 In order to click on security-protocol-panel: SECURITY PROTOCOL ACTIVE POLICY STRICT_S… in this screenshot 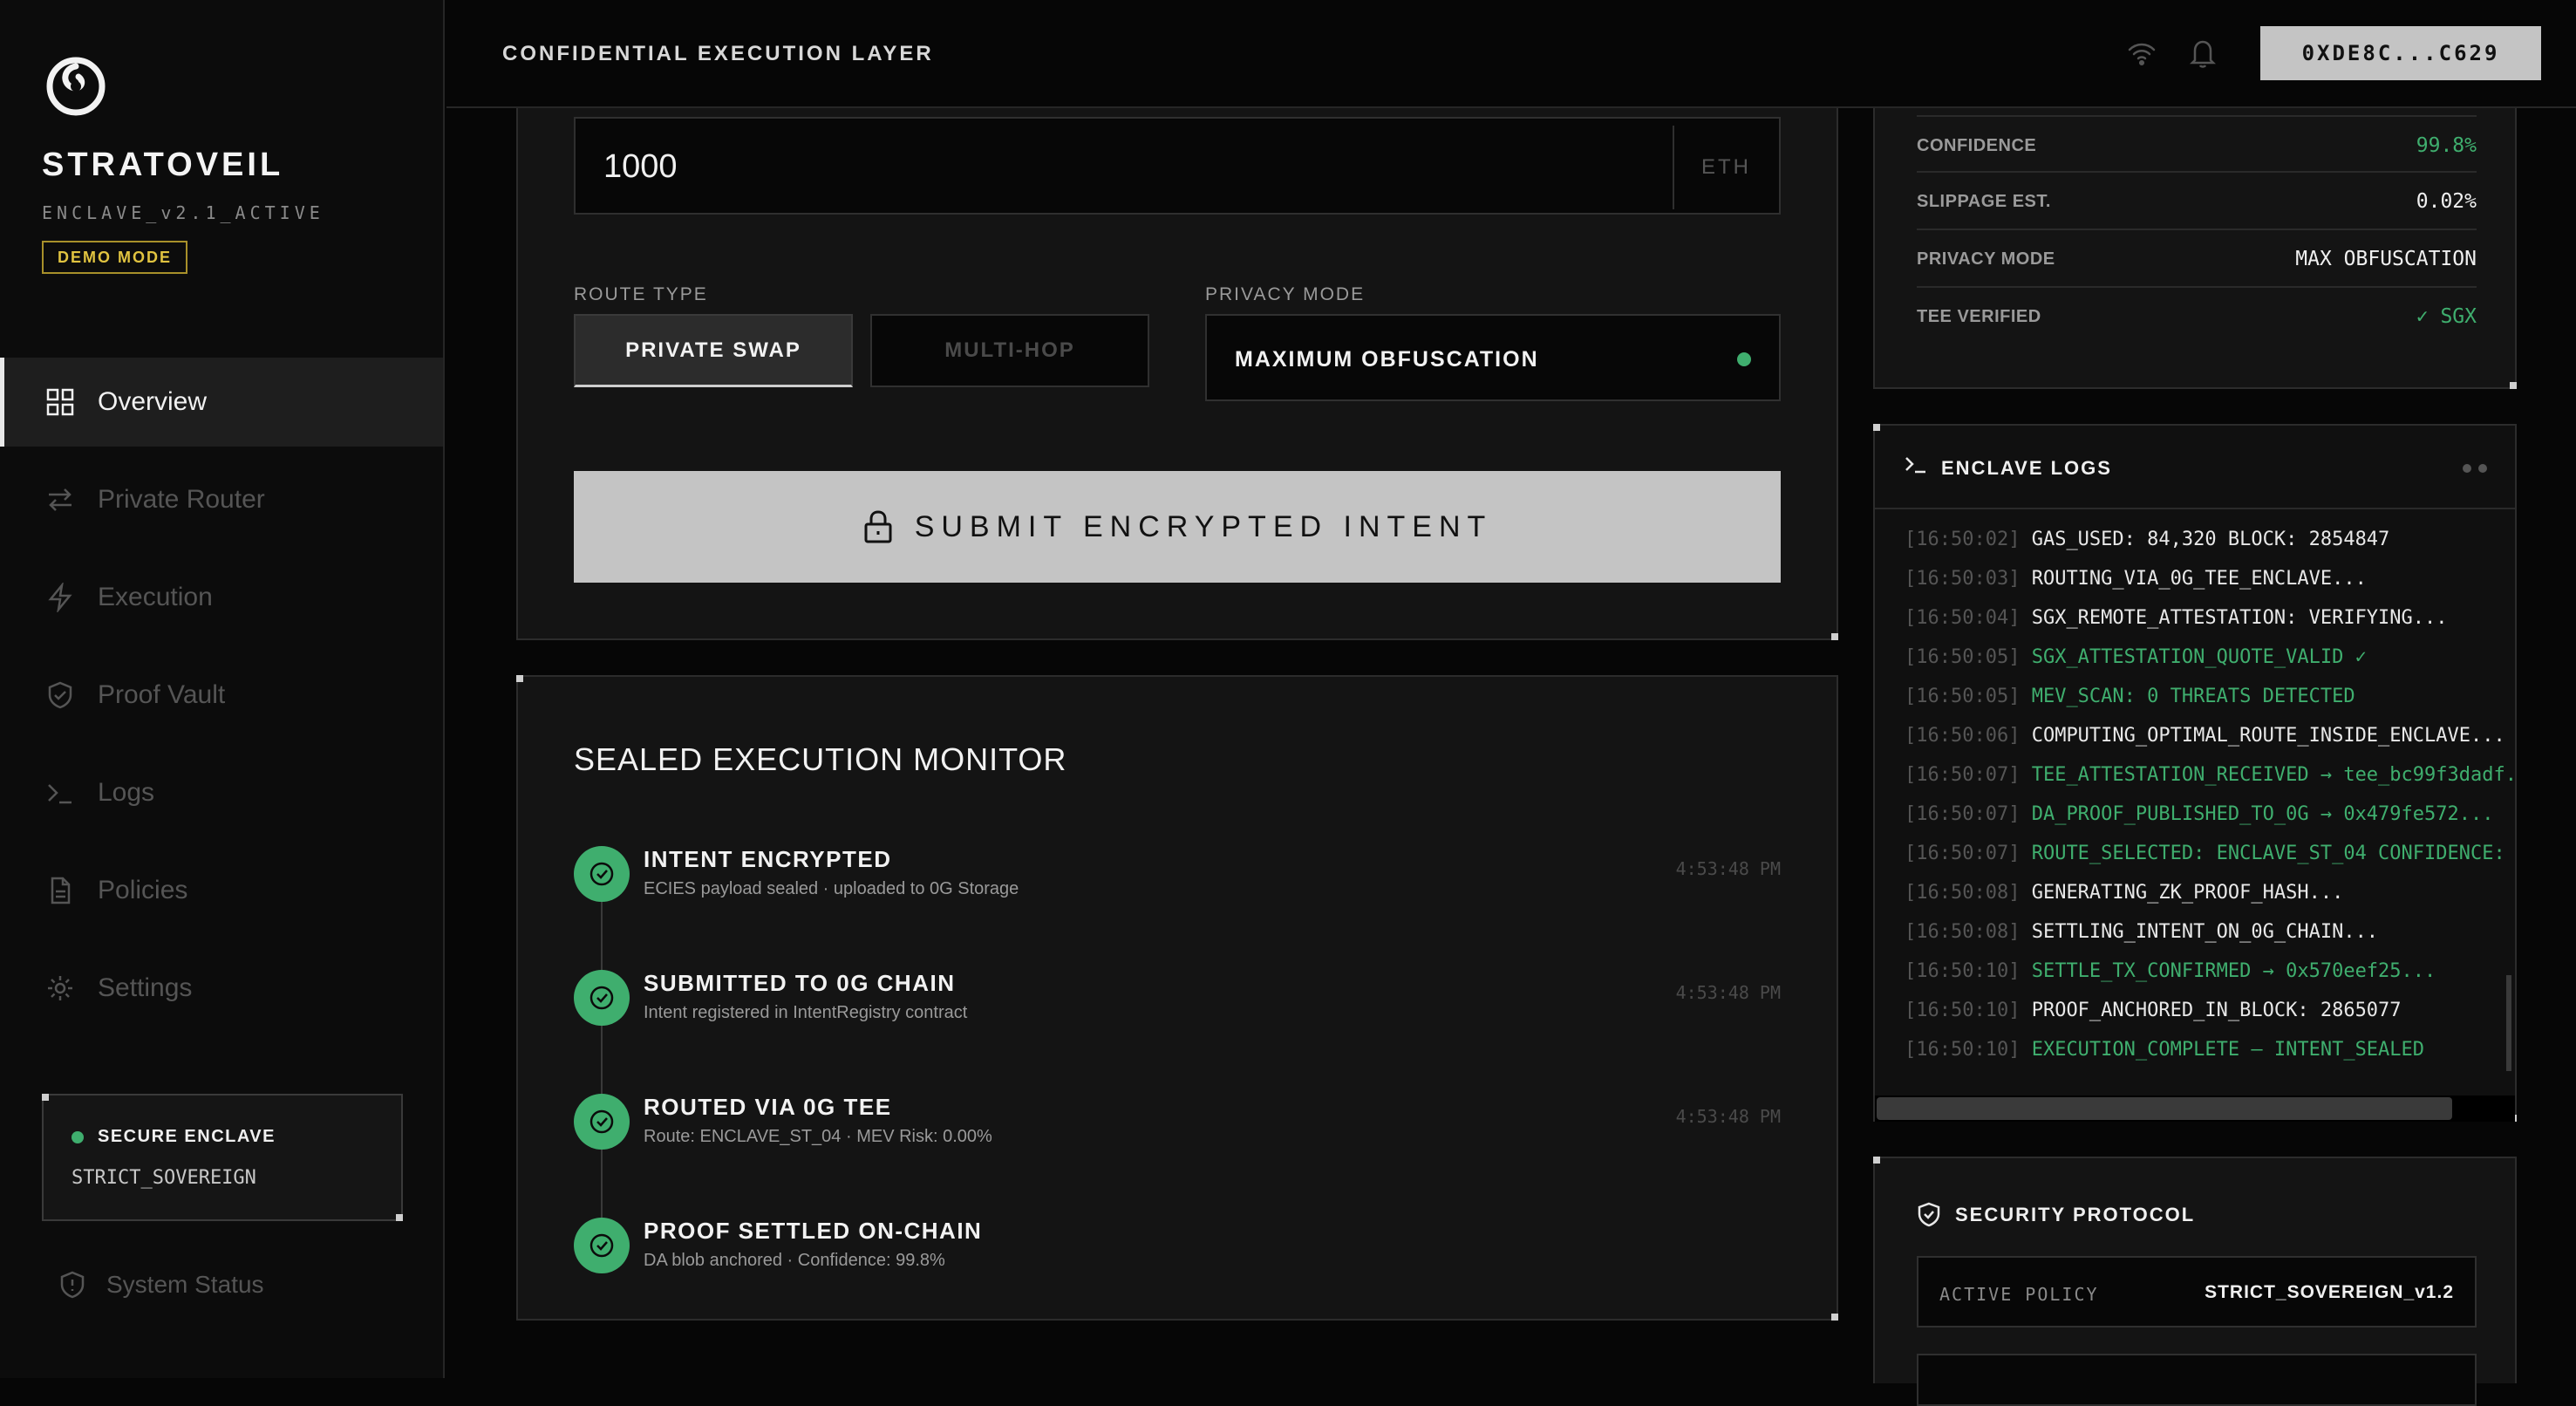, I will do `click(2195, 1281)`.